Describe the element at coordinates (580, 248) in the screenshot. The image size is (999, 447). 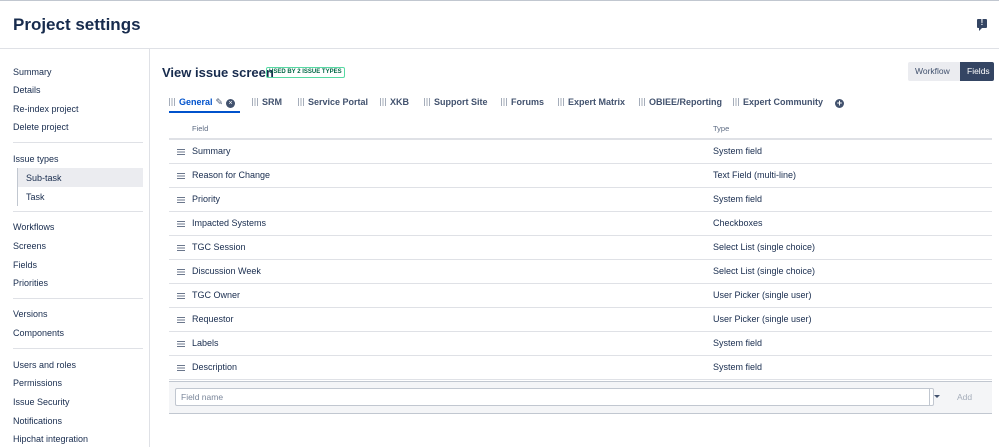
I see `table-row: TGC Session Select List (single choice)` at that location.